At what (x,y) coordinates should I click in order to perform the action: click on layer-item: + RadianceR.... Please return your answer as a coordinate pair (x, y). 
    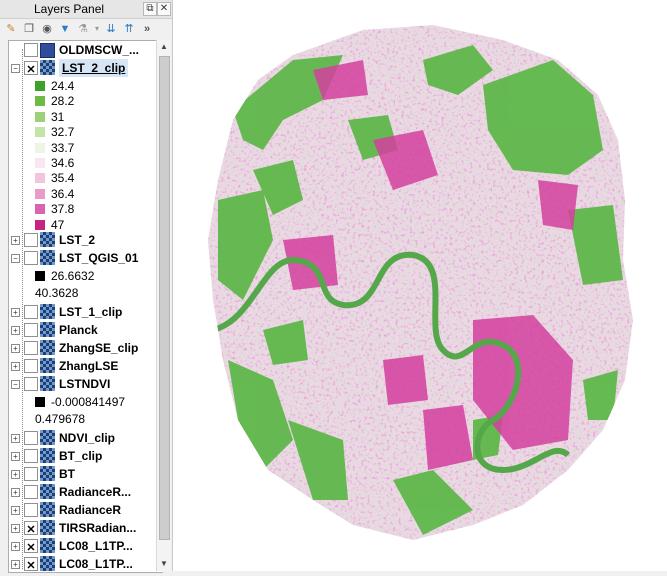
    Looking at the image, I should click on (86, 492).